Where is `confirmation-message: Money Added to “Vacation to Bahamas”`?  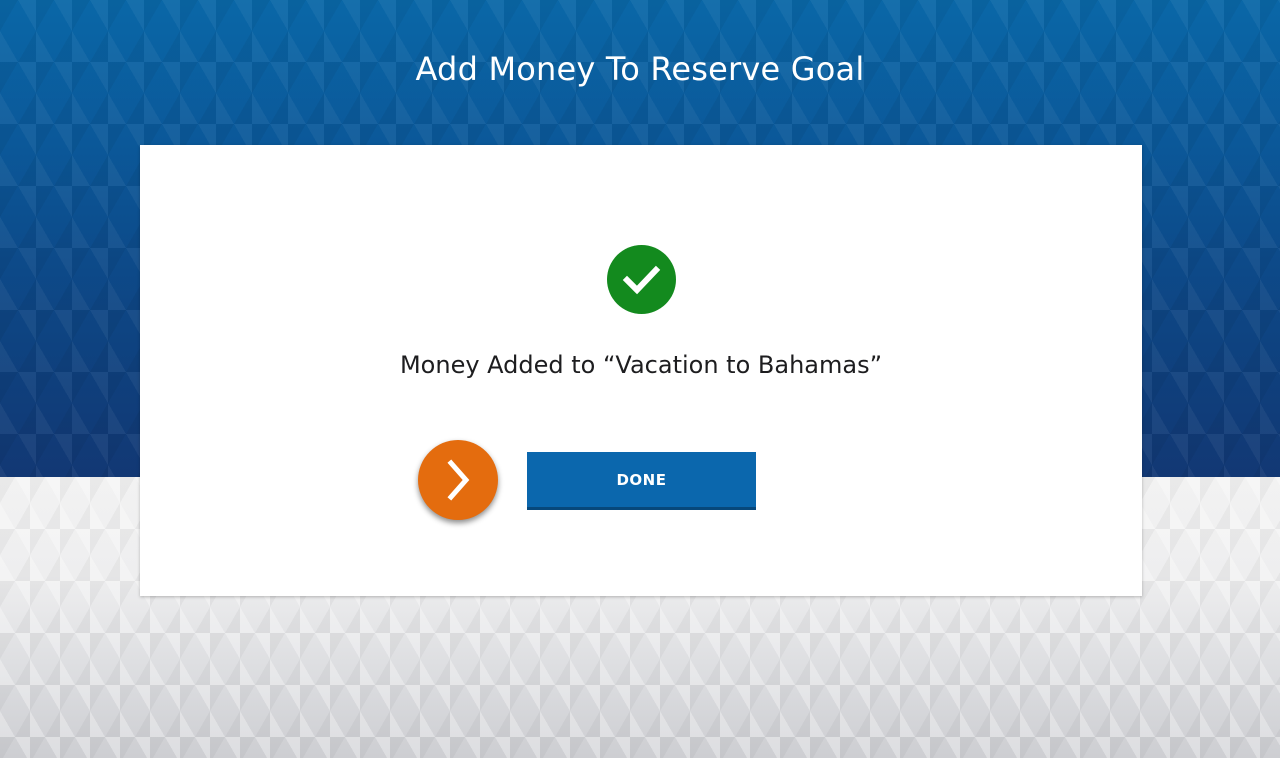
confirmation-message: Money Added to “Vacation to Bahamas” is located at coordinates (641, 365).